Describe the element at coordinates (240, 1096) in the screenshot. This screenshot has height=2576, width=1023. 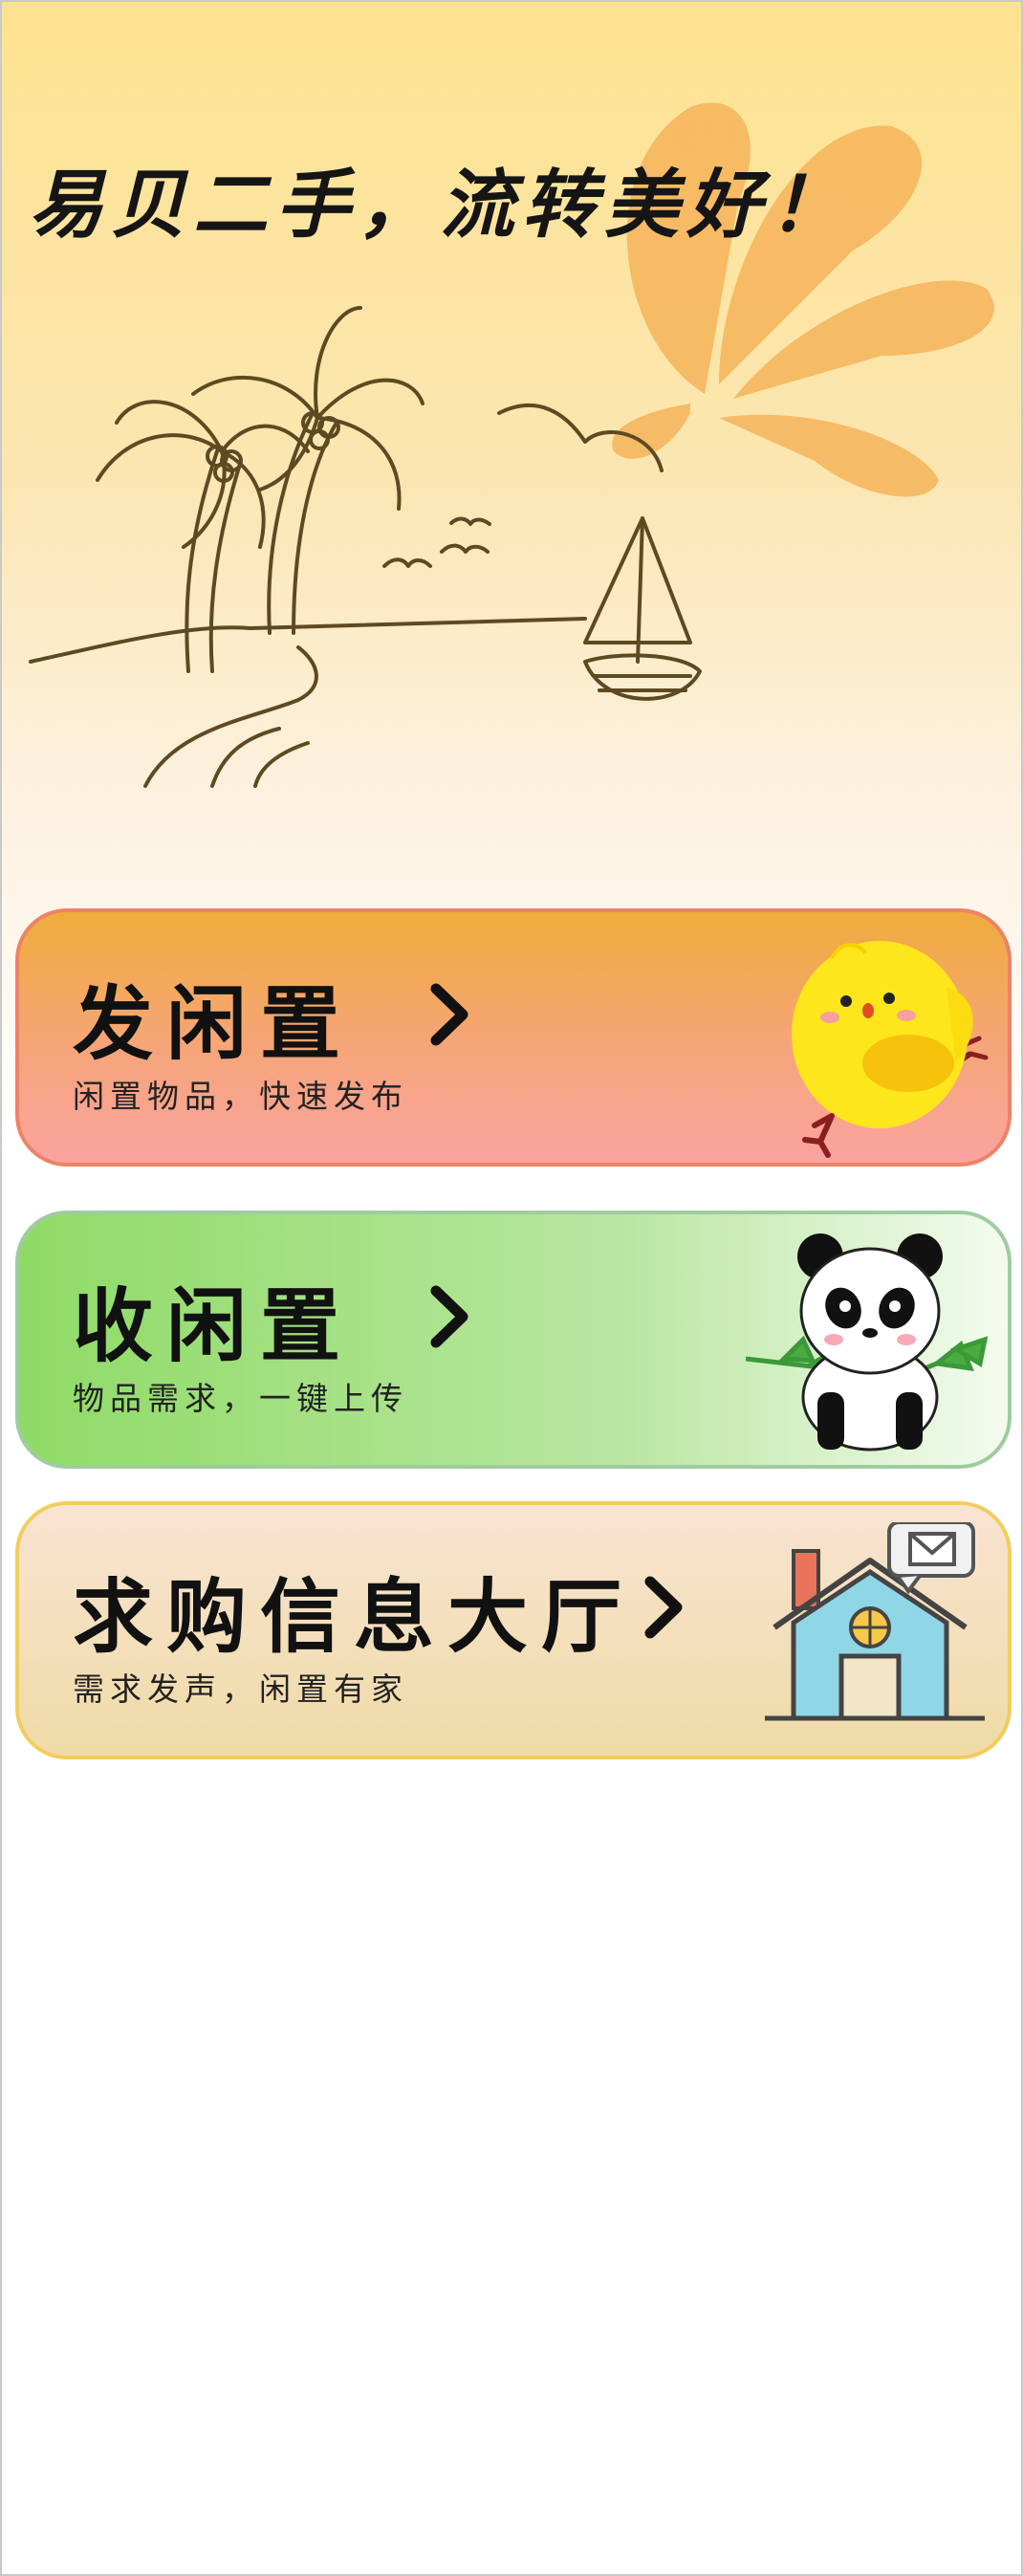
I see `card-subtitle: 闲置物品，快速发布` at that location.